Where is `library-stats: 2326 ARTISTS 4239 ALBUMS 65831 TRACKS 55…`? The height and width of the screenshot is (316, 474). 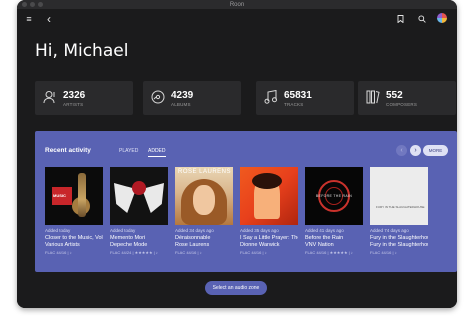
library-stats: 2326 ARTISTS 4239 ALBUMS 65831 TRACKS 55… is located at coordinates (246, 98).